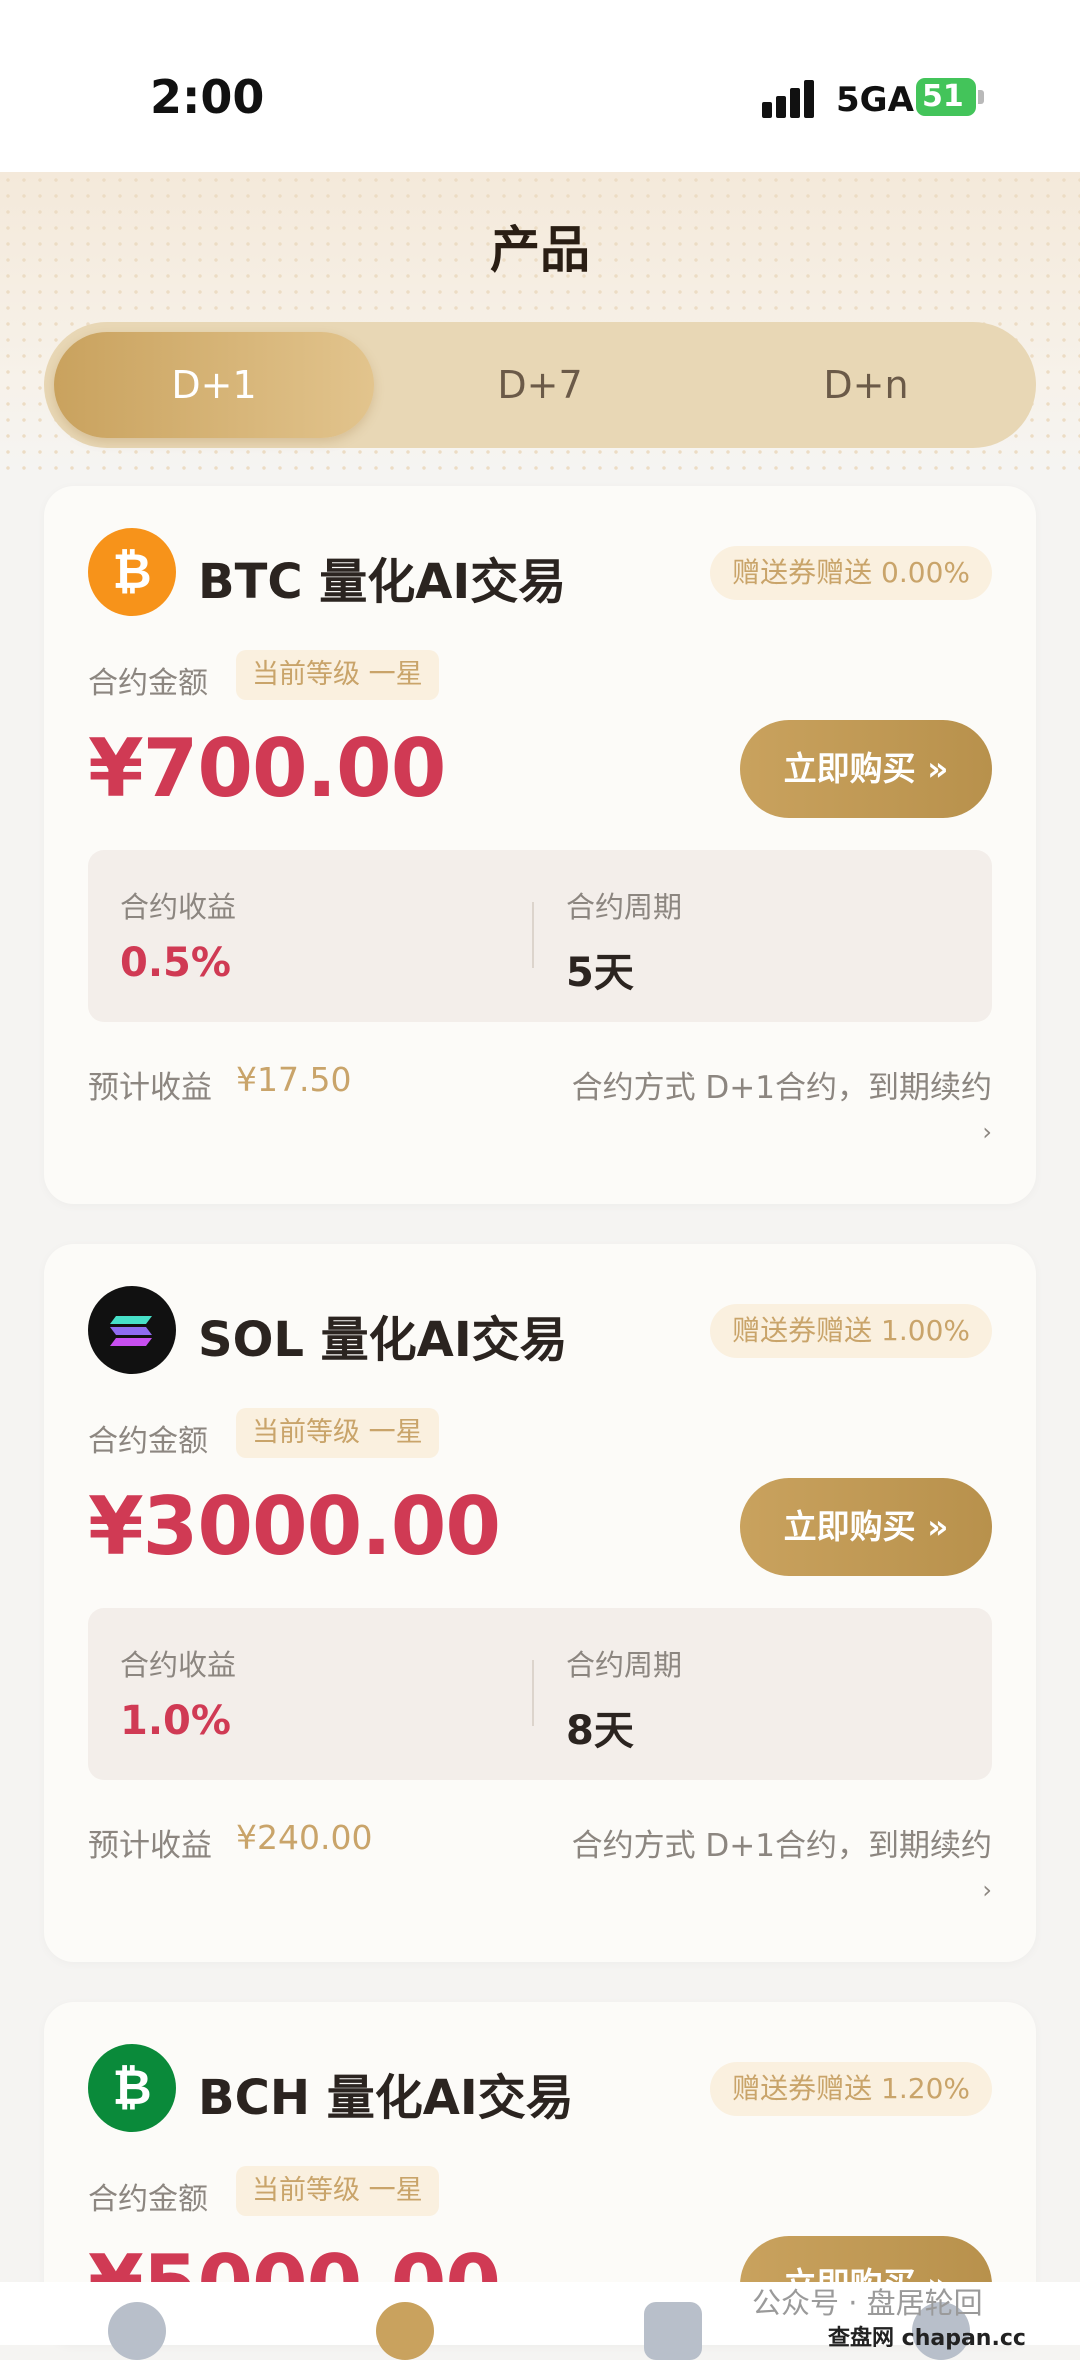 This screenshot has height=2360, width=1080. I want to click on bitcoin-cash-icon: ₿, so click(132, 2088).